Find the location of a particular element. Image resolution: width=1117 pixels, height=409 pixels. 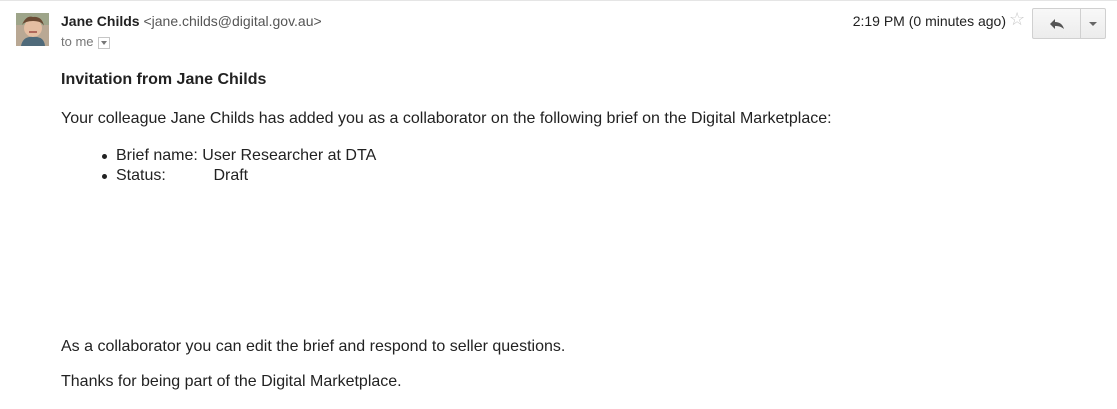

list-item: Brief name: User Researcher at DTA is located at coordinates (237, 156).